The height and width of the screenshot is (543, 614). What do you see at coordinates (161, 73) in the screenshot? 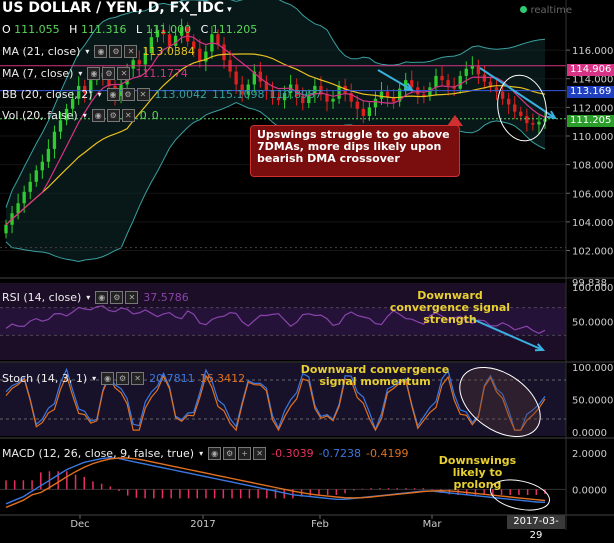
I see `ma7-value: 111.1774` at bounding box center [161, 73].